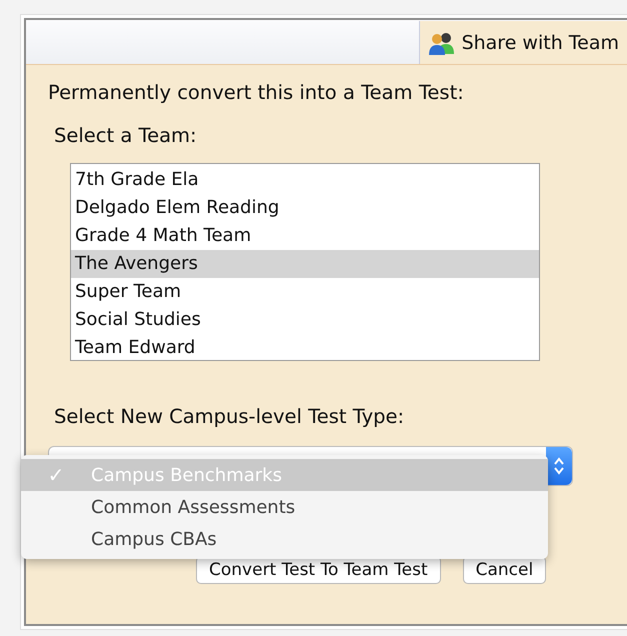 The width and height of the screenshot is (627, 636). What do you see at coordinates (305, 208) in the screenshot?
I see `team-item: Delgado Elem Reading` at bounding box center [305, 208].